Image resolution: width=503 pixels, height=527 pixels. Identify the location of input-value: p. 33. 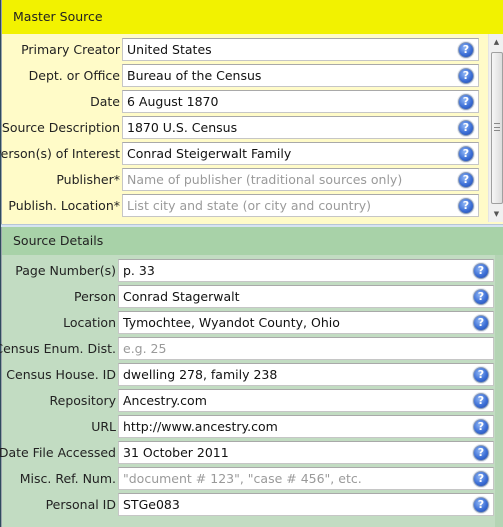
(139, 270).